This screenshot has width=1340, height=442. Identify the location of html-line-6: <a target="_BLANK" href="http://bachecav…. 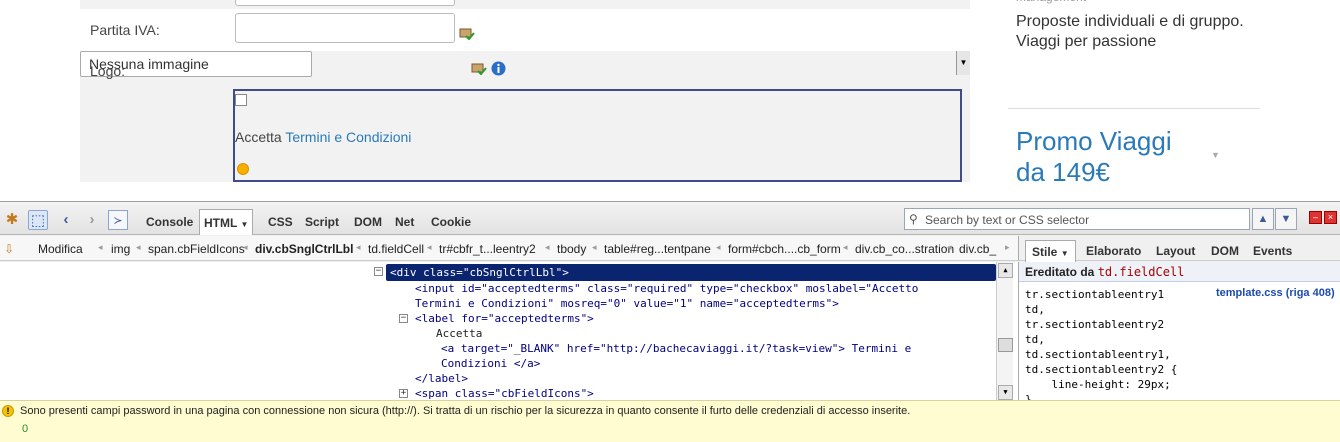
(676, 348).